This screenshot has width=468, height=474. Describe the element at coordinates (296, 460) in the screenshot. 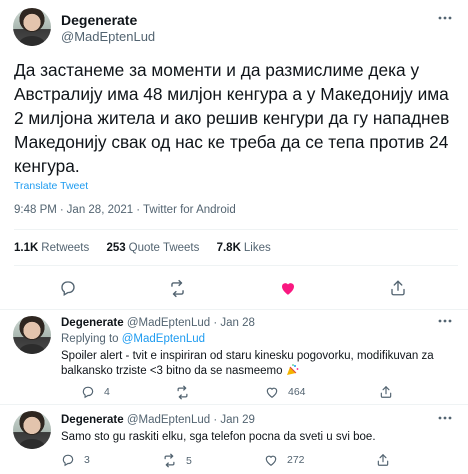

I see `like-count: 272` at that location.